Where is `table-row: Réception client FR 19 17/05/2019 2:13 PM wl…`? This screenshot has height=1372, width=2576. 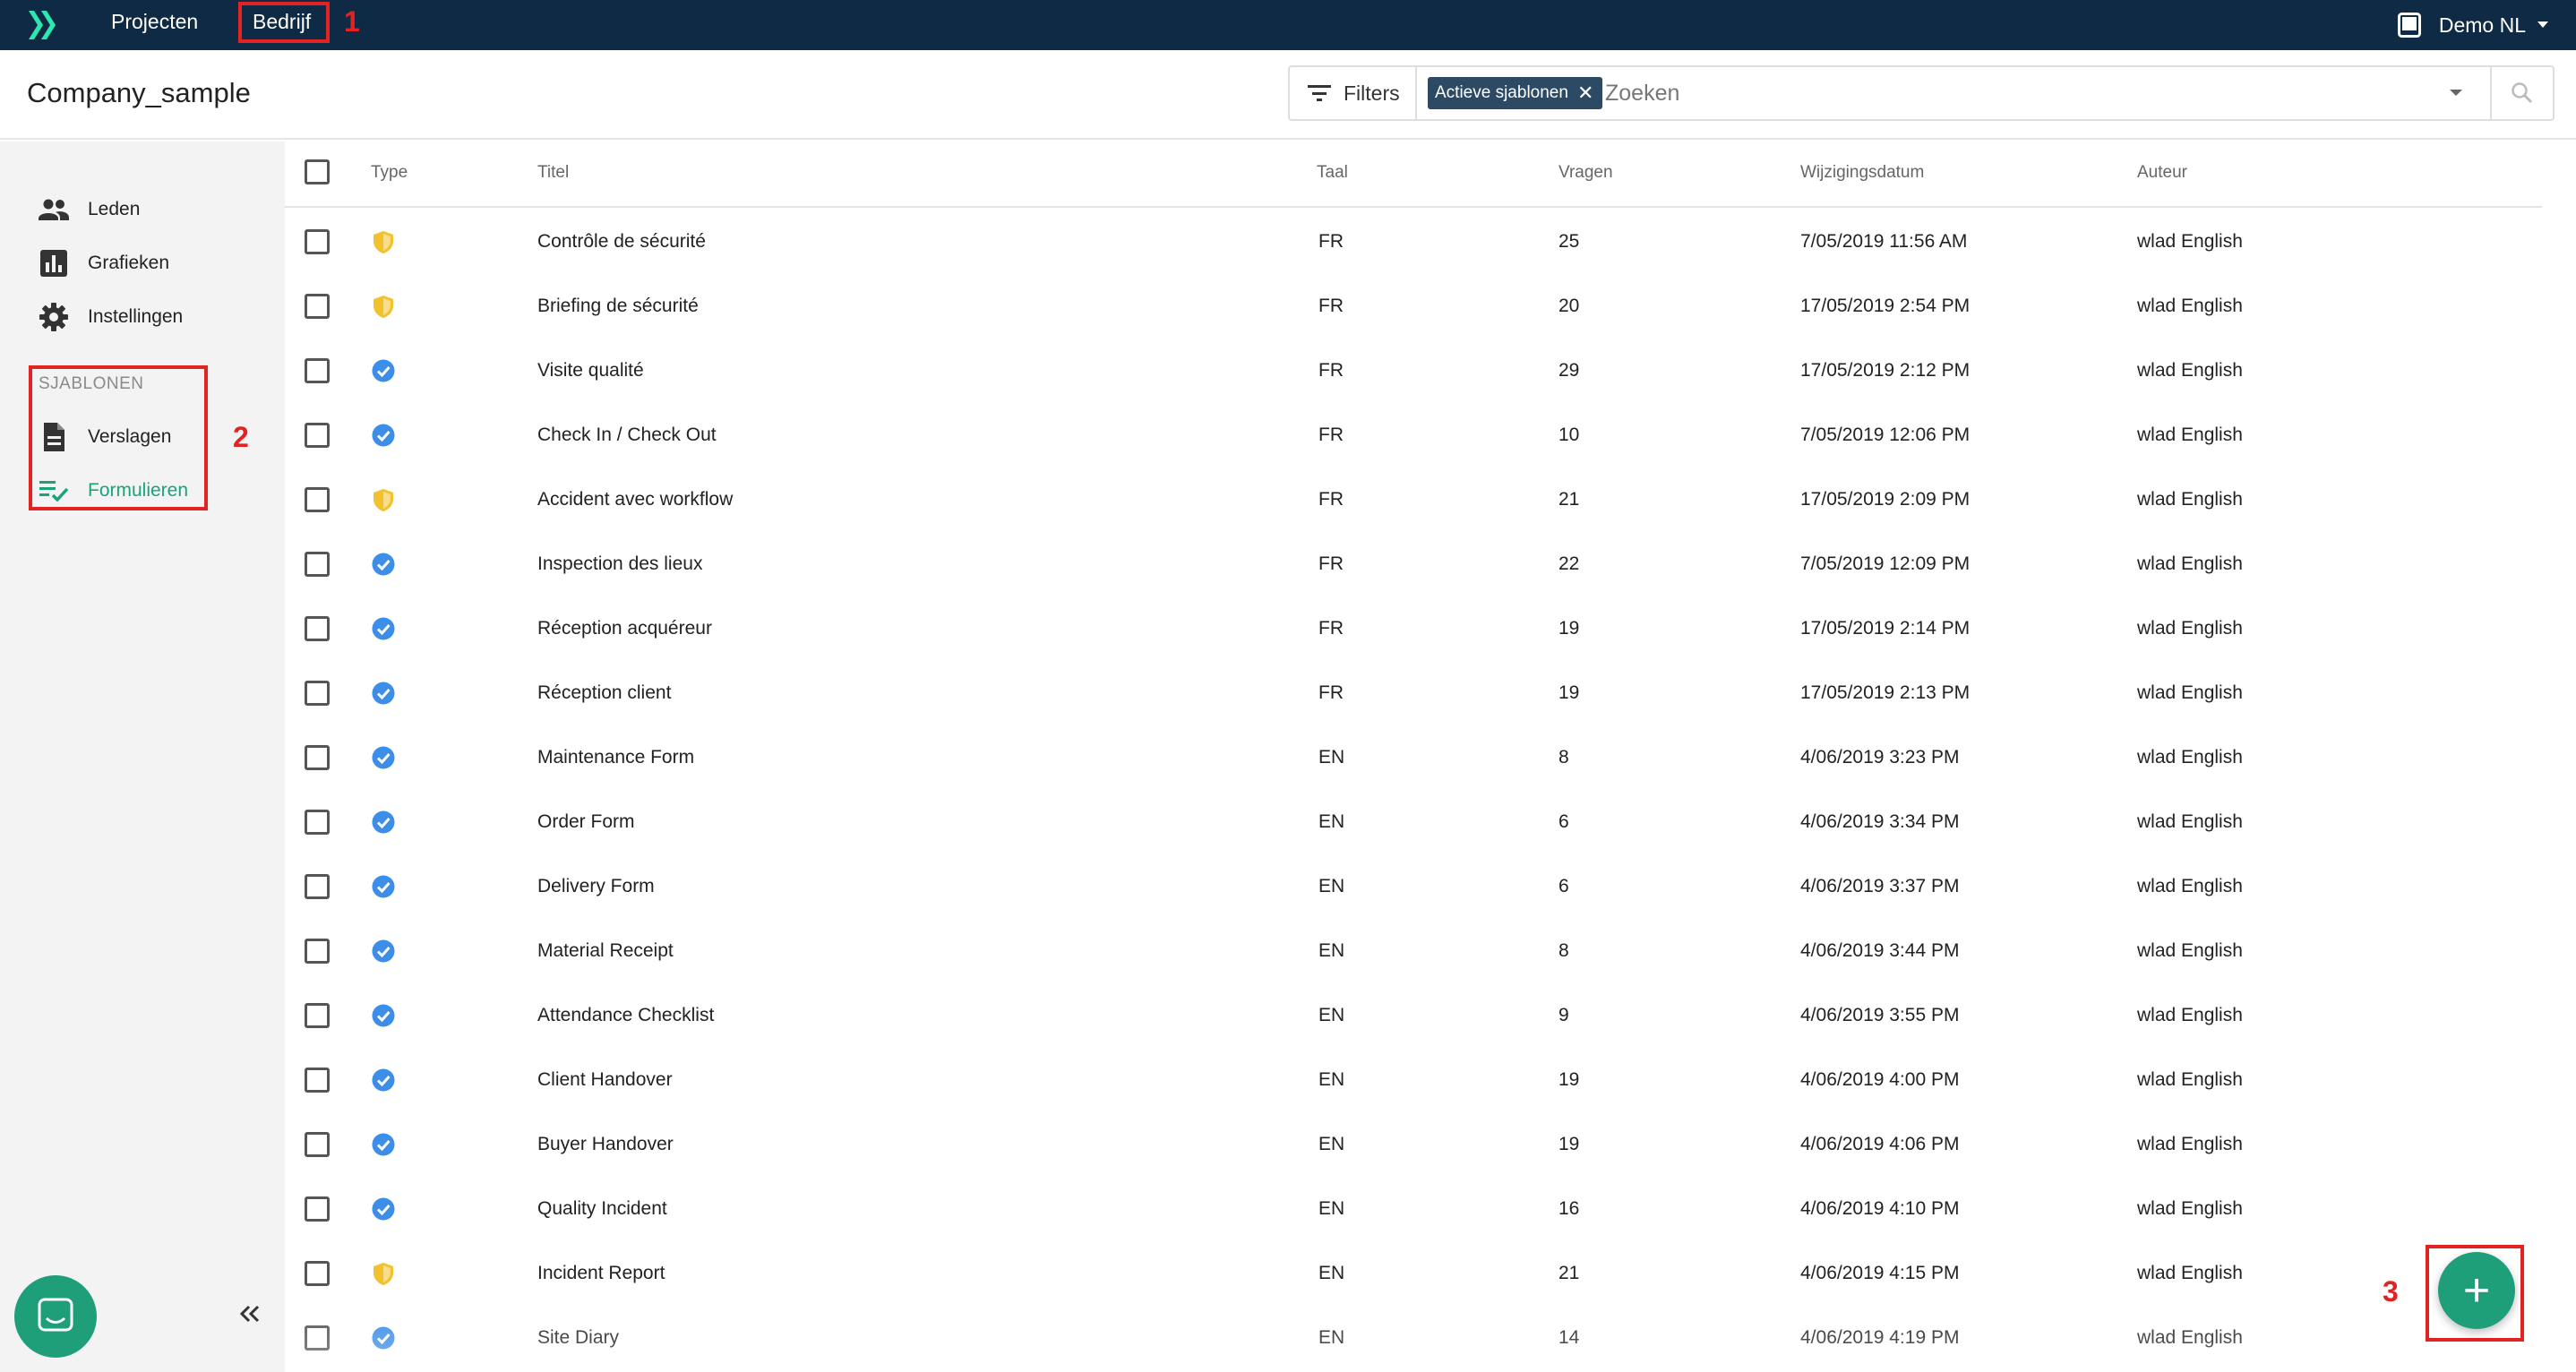 table-row: Réception client FR 19 17/05/2019 2:13 PM wl… is located at coordinates (1413, 693).